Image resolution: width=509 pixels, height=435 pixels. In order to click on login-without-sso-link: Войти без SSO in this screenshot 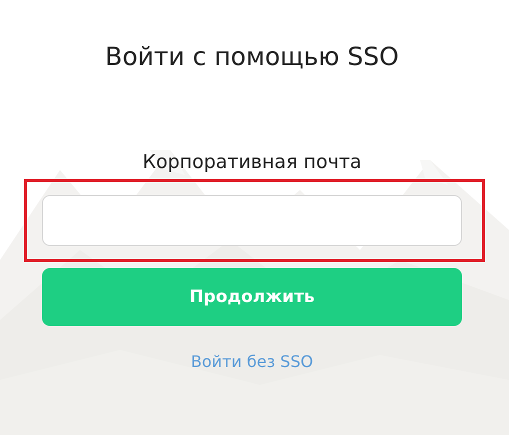, I will do `click(252, 361)`.